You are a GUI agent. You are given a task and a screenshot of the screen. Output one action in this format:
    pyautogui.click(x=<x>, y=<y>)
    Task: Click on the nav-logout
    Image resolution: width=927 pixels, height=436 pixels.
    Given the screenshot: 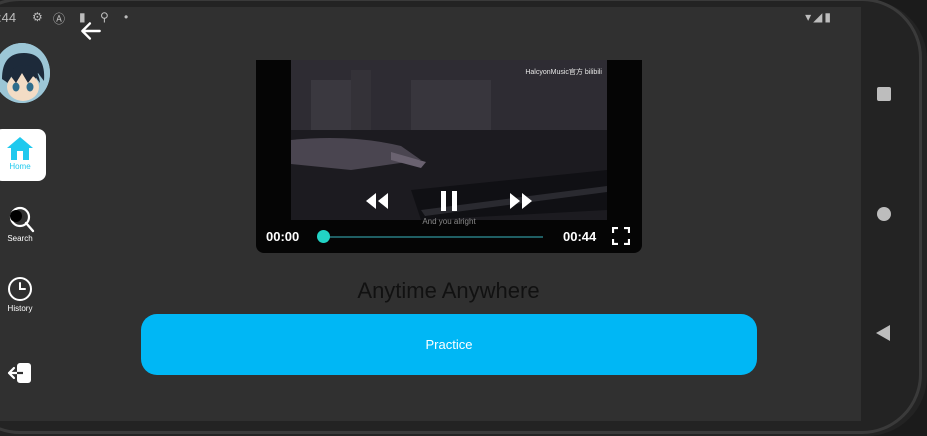 What is the action you would take?
    pyautogui.click(x=23, y=379)
    